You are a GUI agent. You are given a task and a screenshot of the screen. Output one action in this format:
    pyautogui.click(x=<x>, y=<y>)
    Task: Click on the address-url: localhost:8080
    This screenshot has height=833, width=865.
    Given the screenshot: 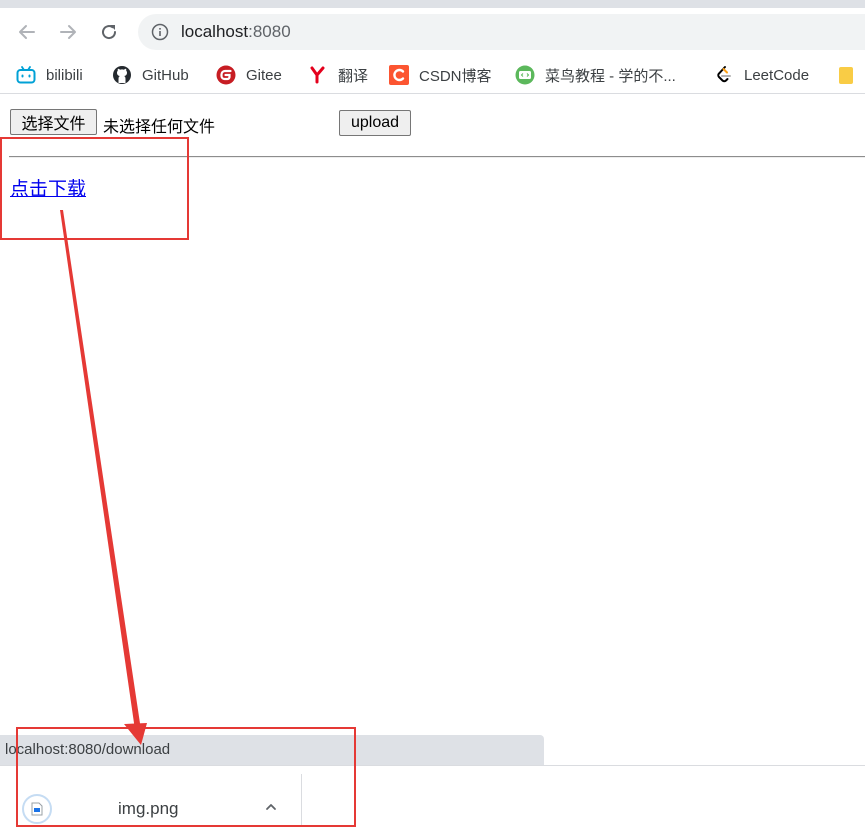 What is the action you would take?
    pyautogui.click(x=236, y=32)
    